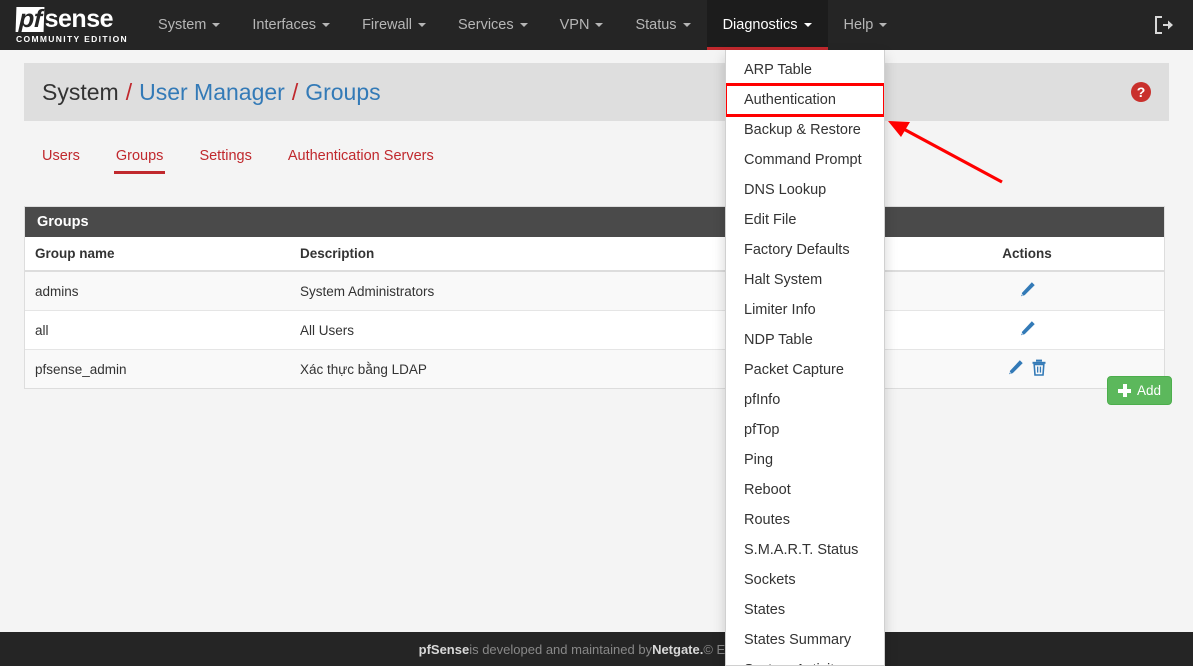  I want to click on nav-item-vpn: VPN, so click(582, 25).